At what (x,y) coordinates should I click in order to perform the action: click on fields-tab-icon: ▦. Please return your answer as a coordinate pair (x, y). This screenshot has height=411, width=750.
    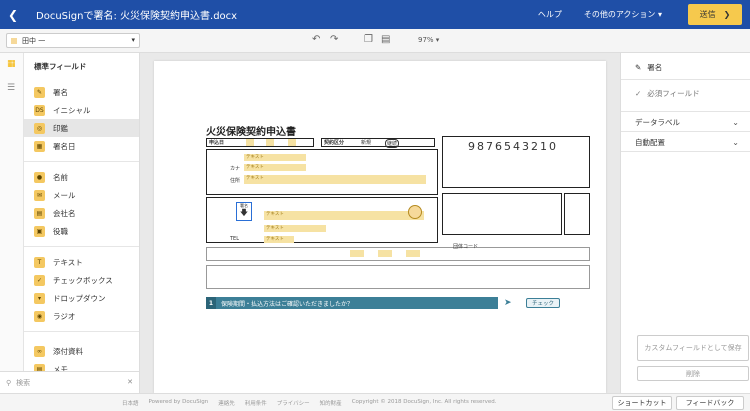
    Looking at the image, I should click on (11, 64).